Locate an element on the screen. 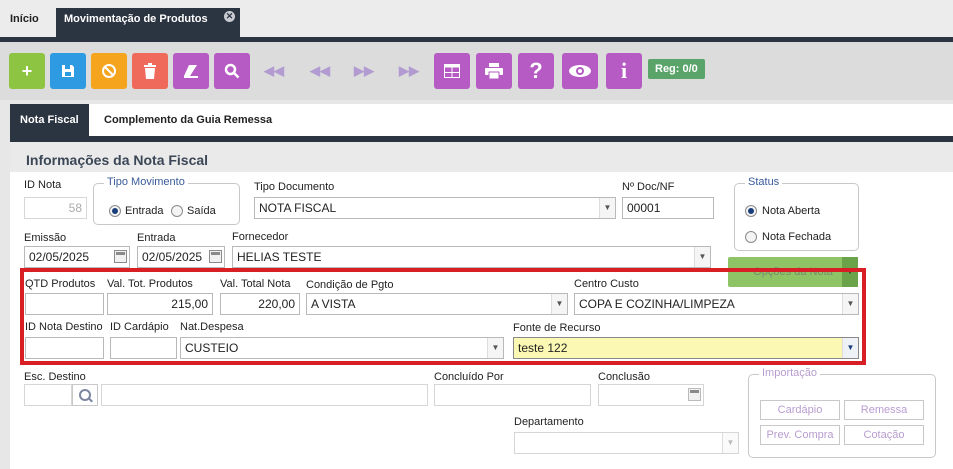 The height and width of the screenshot is (469, 953). add-button: + is located at coordinates (27, 71).